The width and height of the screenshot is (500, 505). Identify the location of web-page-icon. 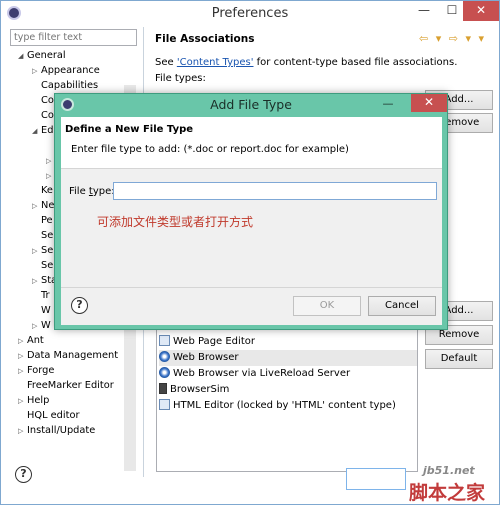
(164, 340).